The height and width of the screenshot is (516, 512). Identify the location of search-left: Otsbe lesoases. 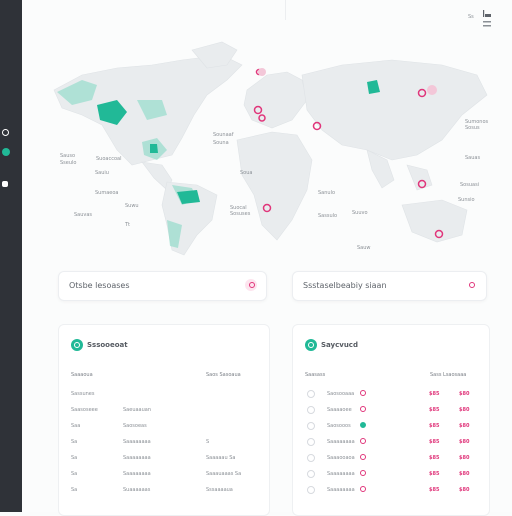
(162, 286).